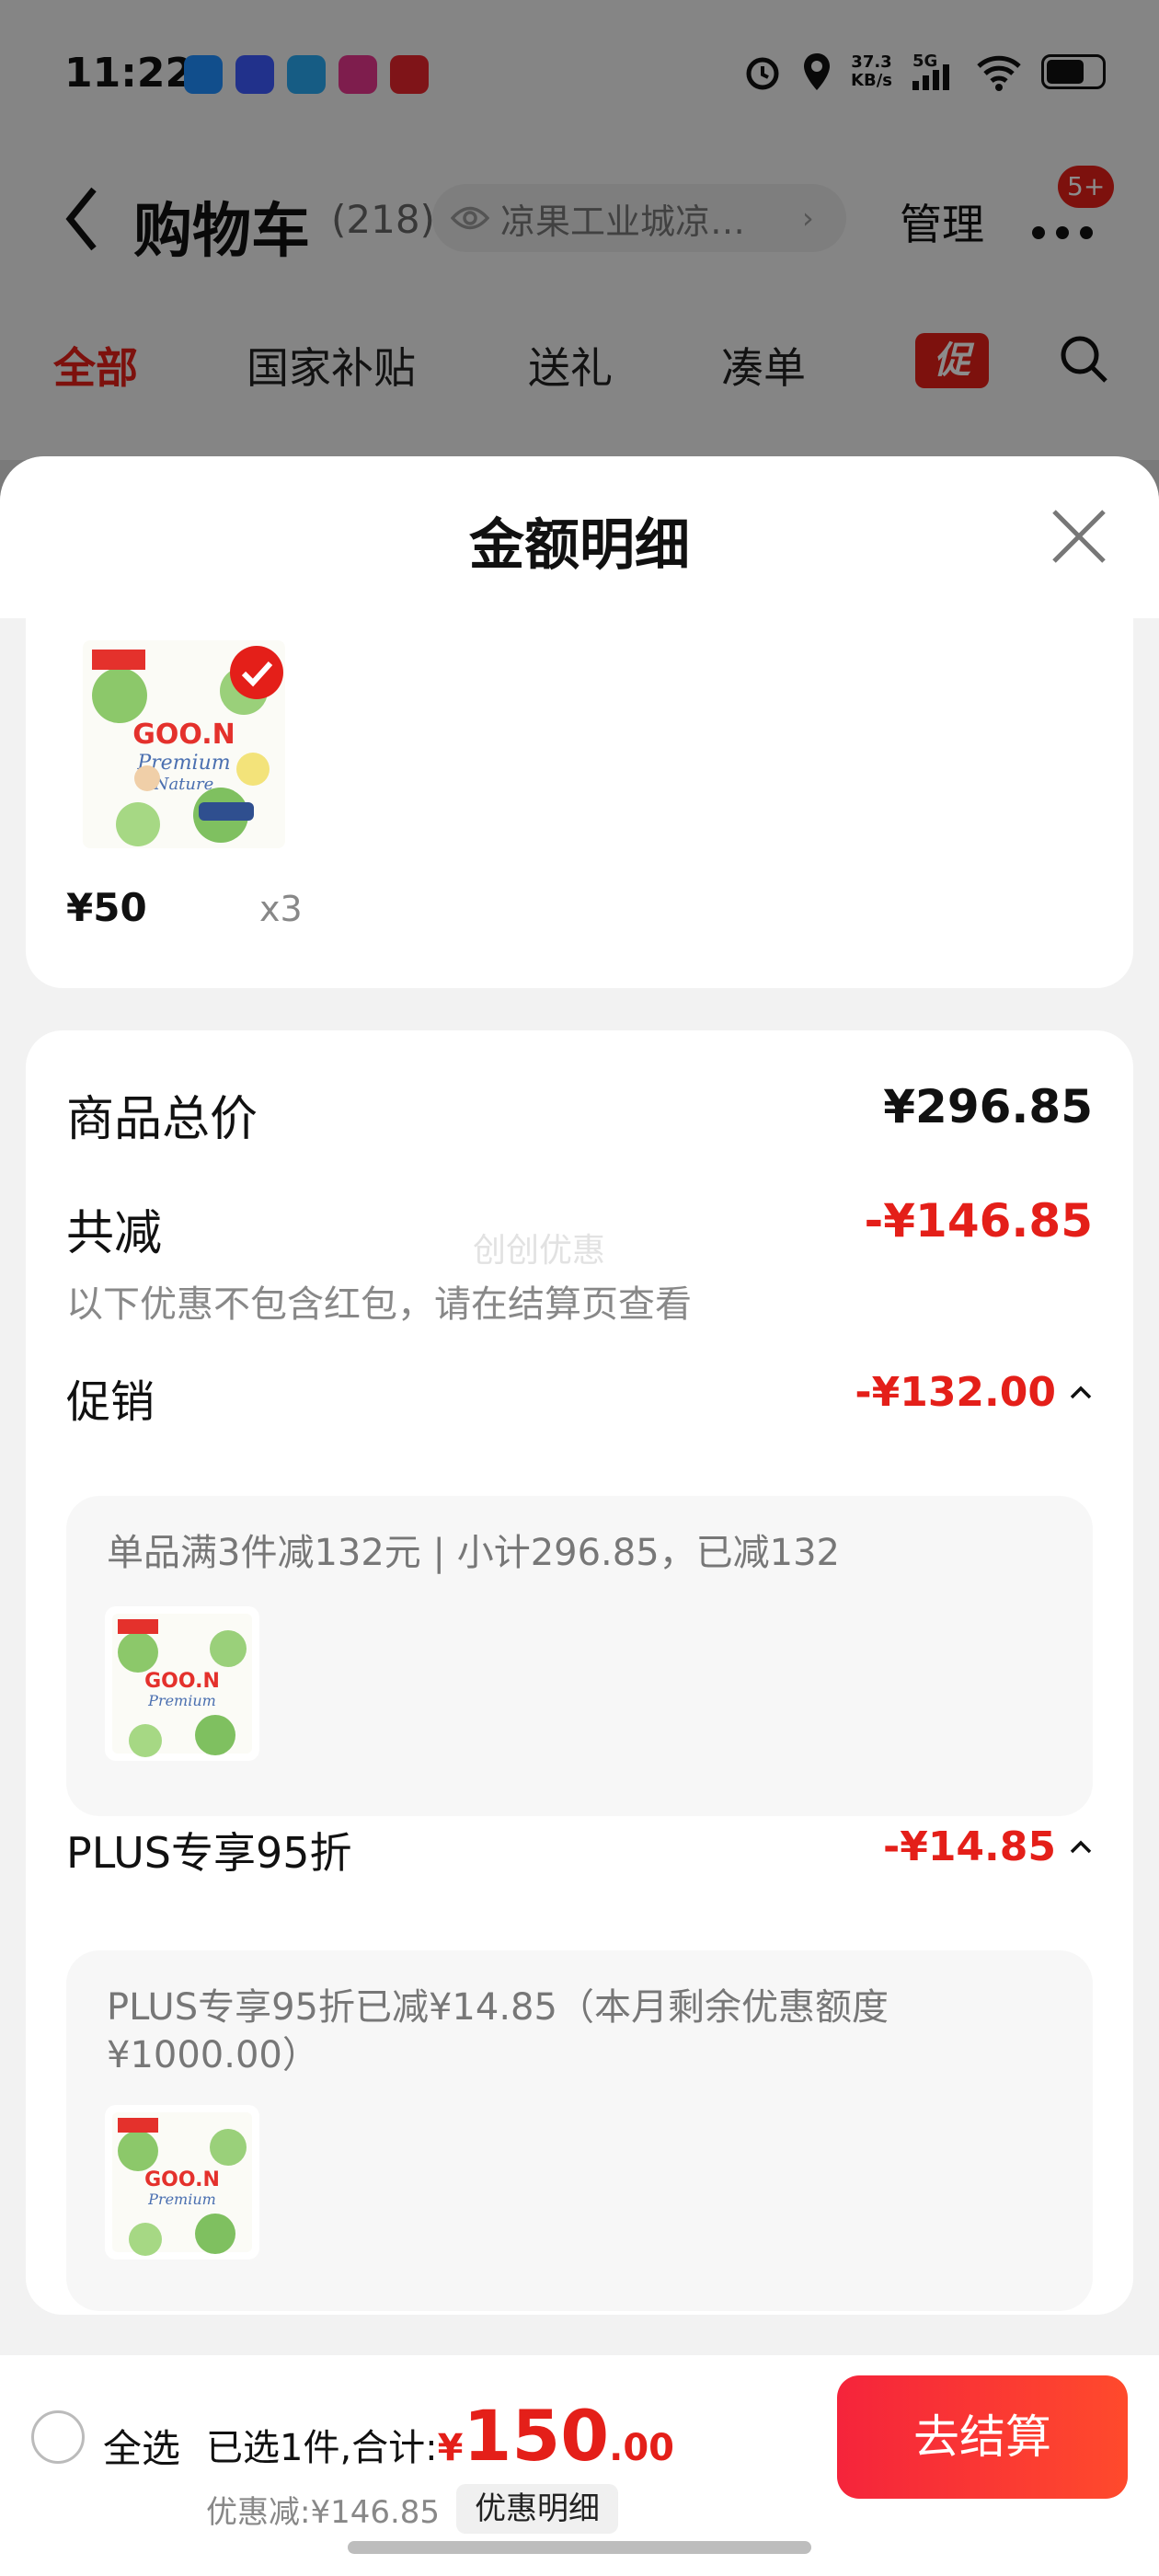  I want to click on checkout-button: 去结算, so click(982, 2437).